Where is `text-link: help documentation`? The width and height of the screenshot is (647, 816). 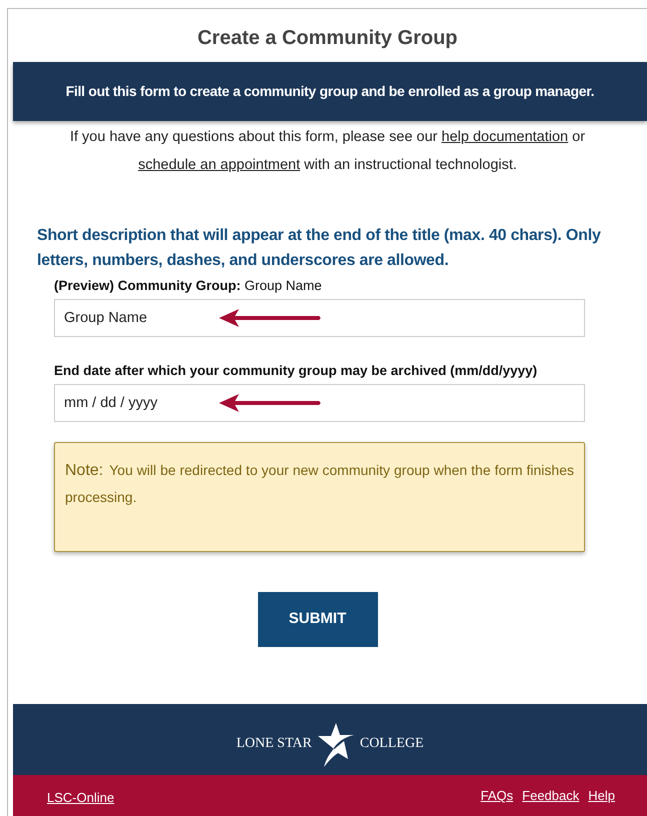
text-link: help documentation is located at coordinates (505, 137).